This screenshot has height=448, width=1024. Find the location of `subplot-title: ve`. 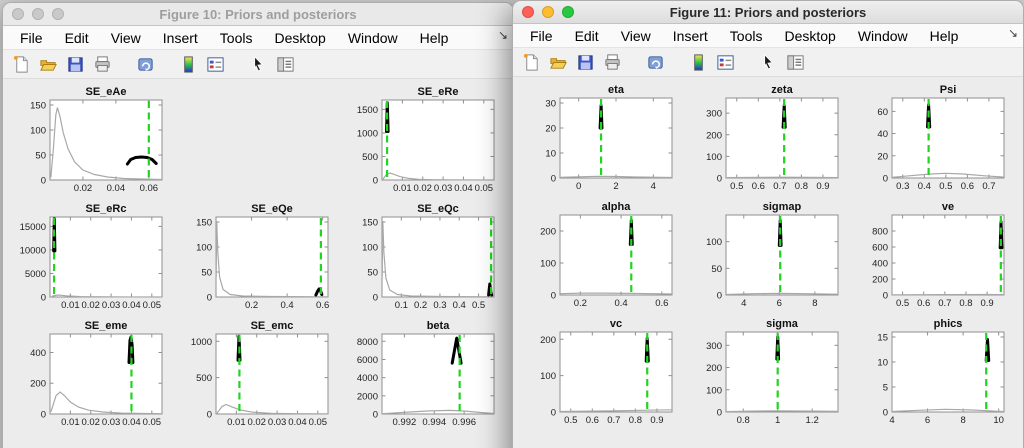

subplot-title: ve is located at coordinates (948, 207).